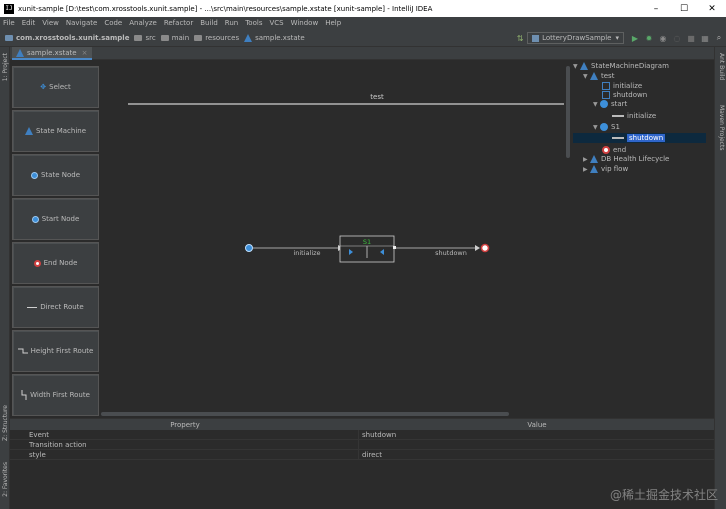 The height and width of the screenshot is (509, 726). Describe the element at coordinates (477, 248) in the screenshot. I see `arrowhead-icon` at that location.